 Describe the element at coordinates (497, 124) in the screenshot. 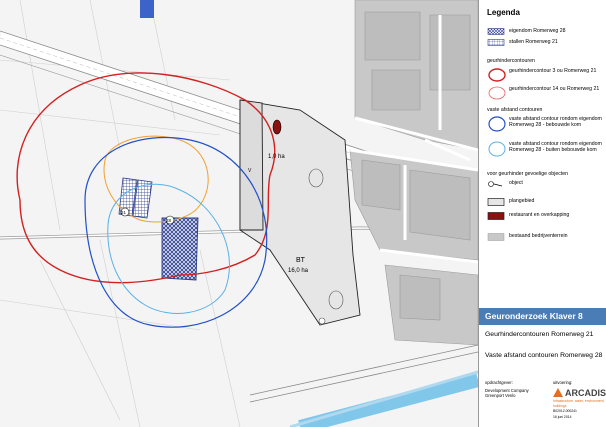

I see `blue-contour-icon` at that location.